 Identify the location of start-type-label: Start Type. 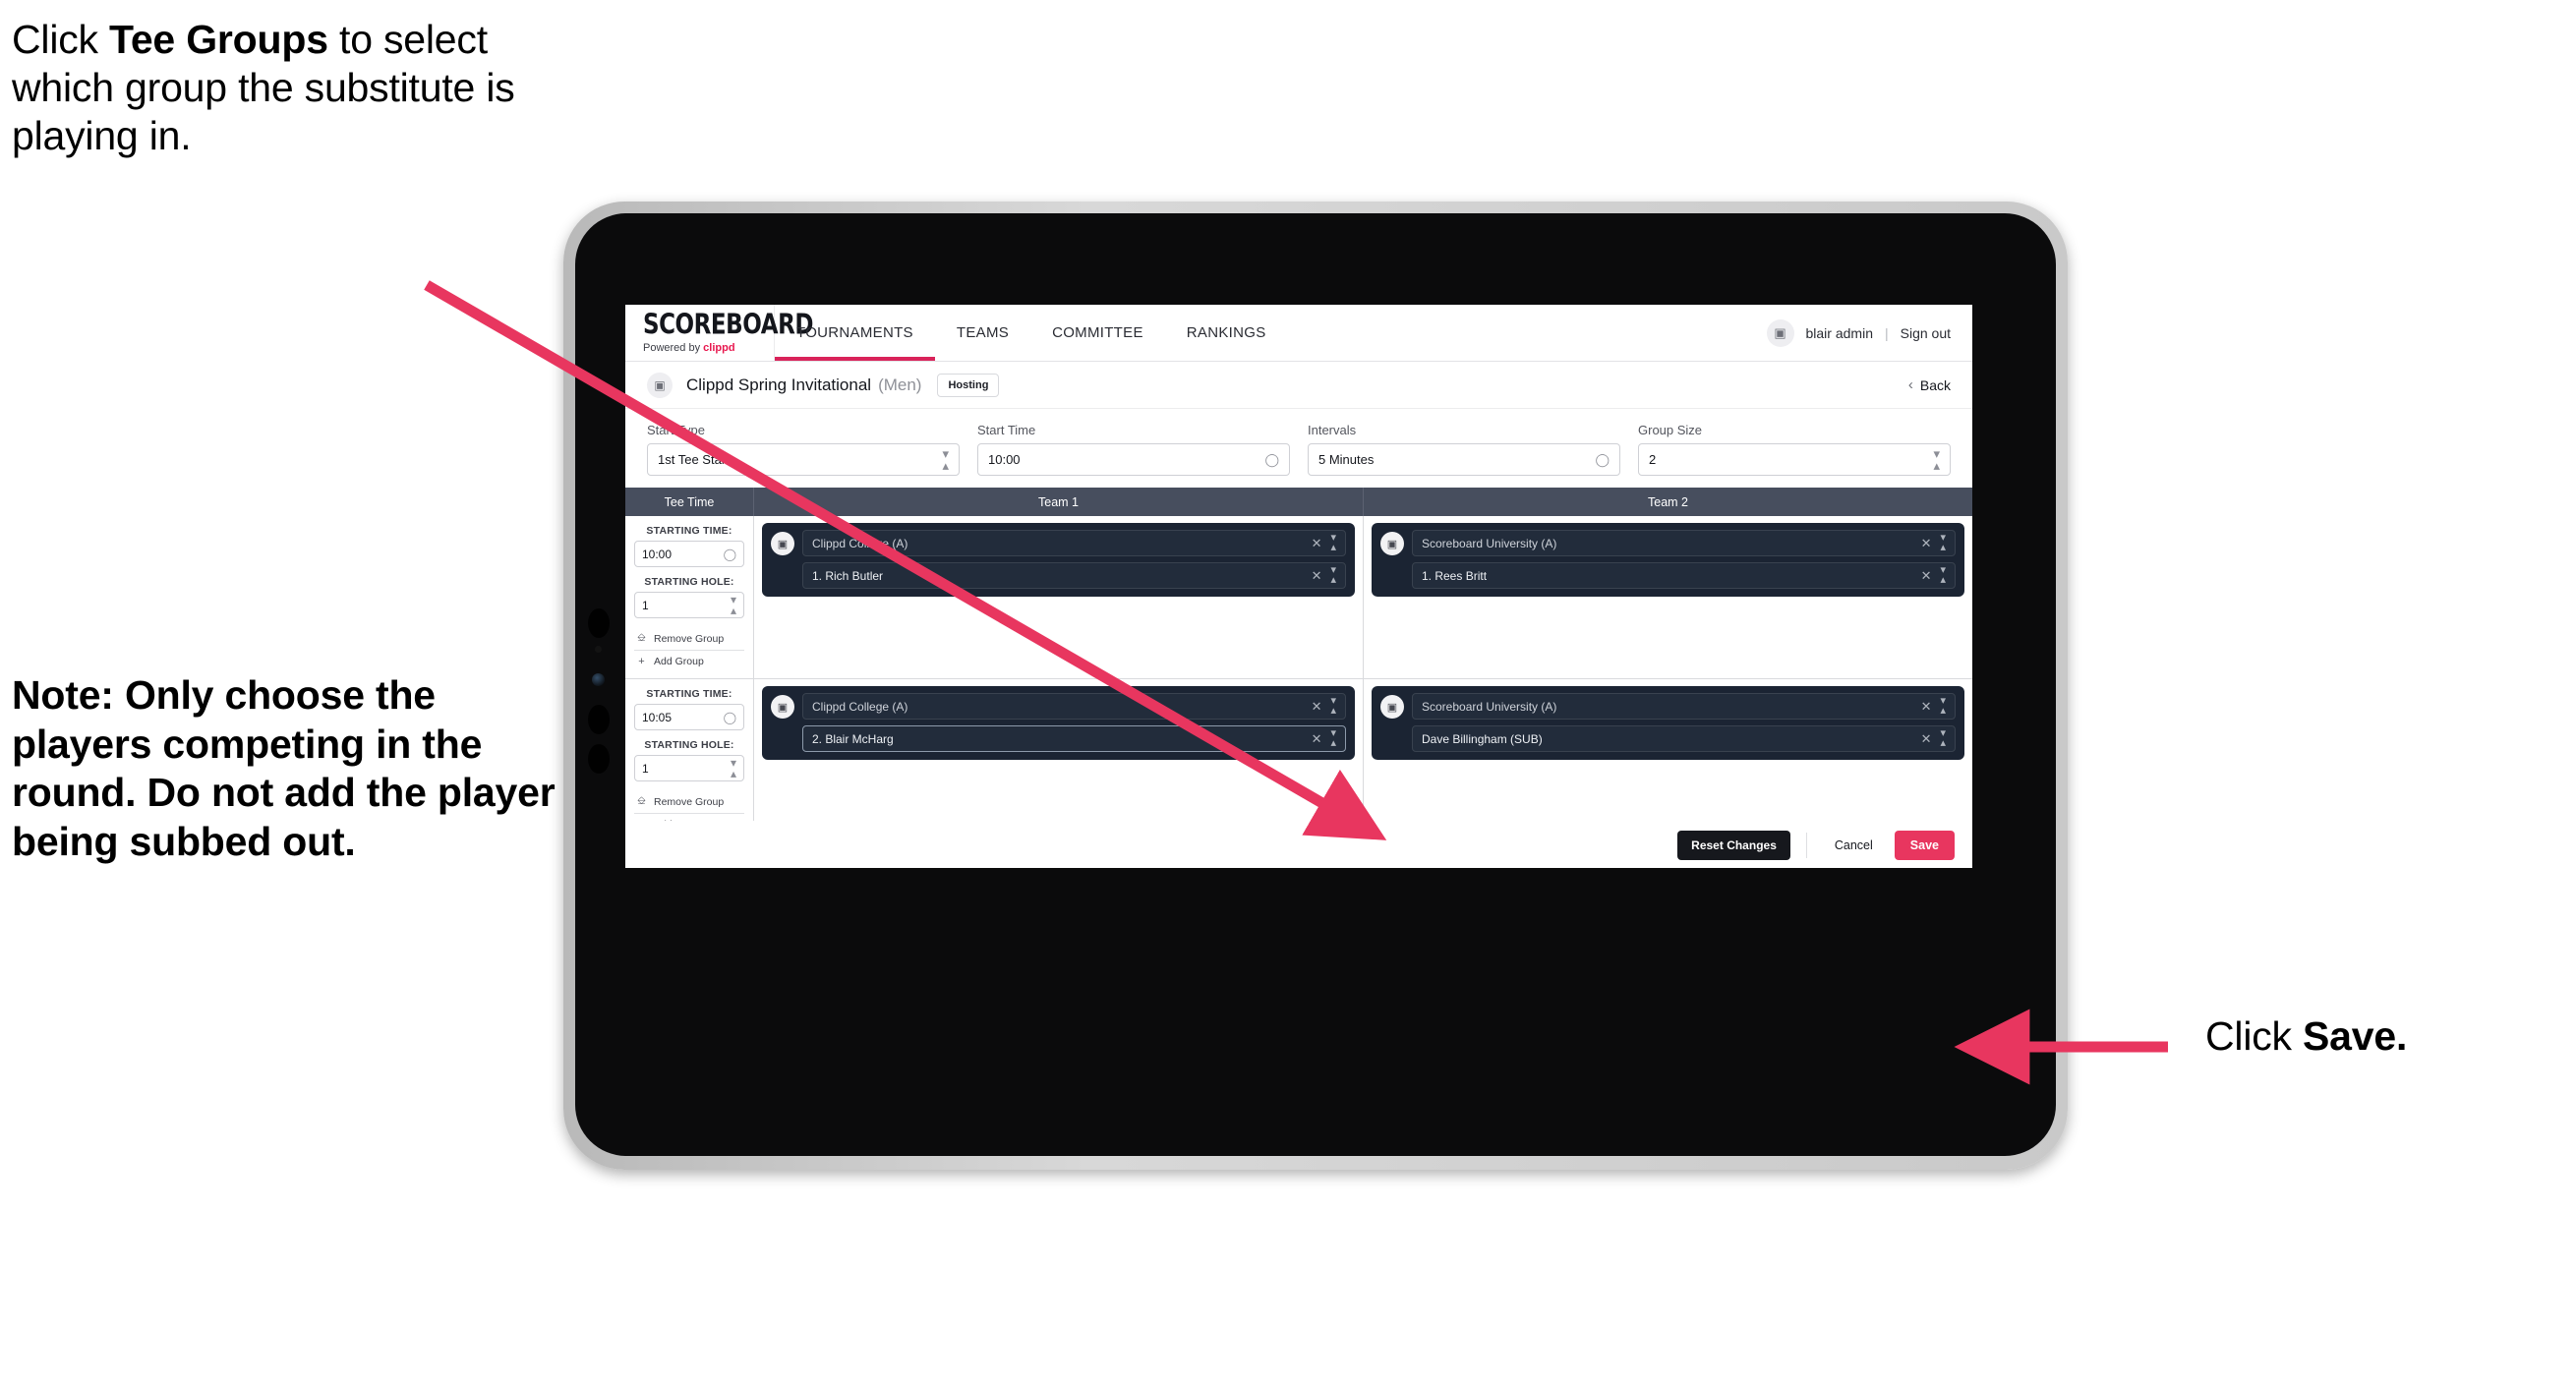
(676, 430).